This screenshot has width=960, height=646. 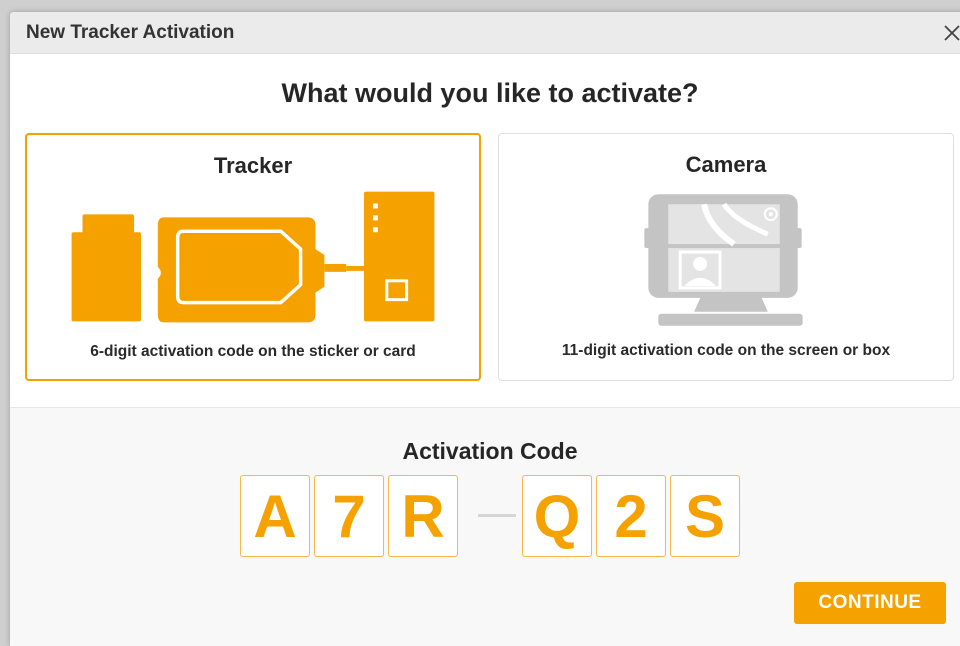 What do you see at coordinates (870, 603) in the screenshot?
I see `continue-button: CONTINUE` at bounding box center [870, 603].